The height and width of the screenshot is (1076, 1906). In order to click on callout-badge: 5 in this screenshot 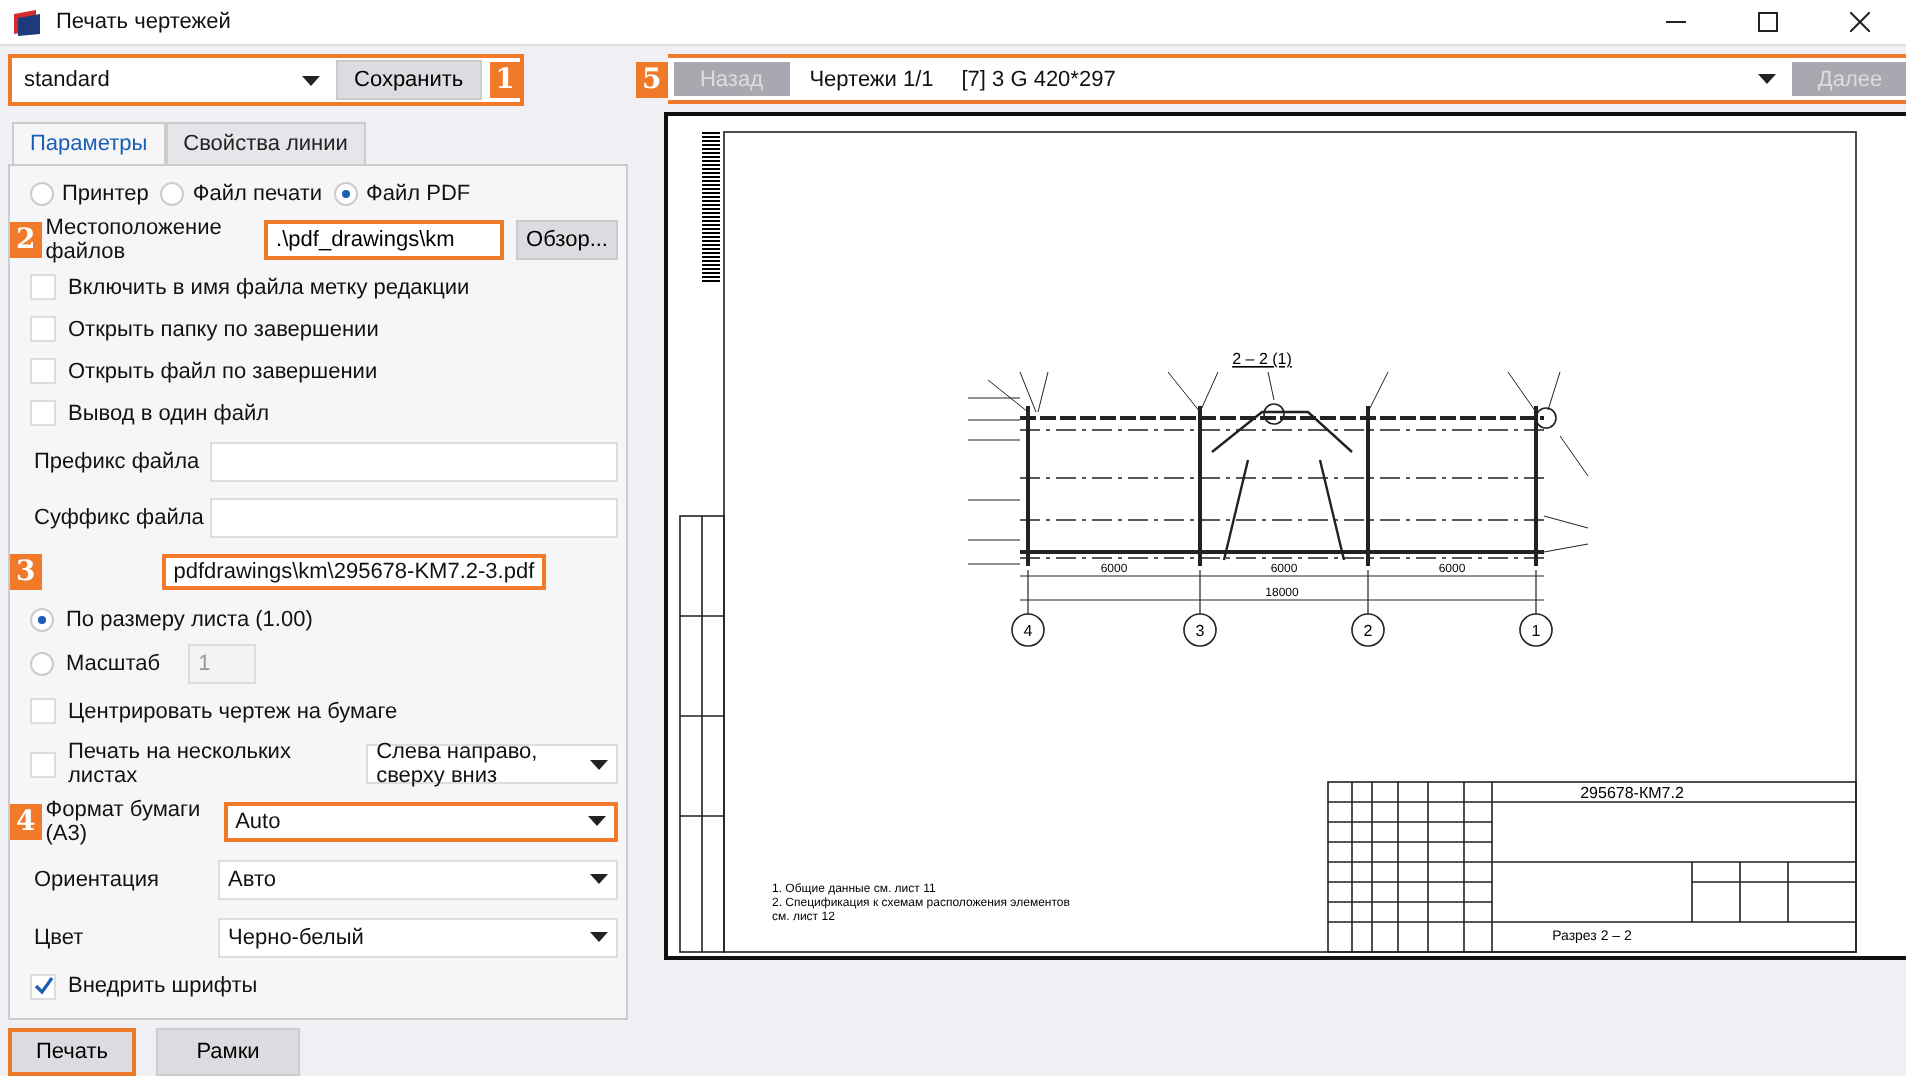, I will do `click(652, 79)`.